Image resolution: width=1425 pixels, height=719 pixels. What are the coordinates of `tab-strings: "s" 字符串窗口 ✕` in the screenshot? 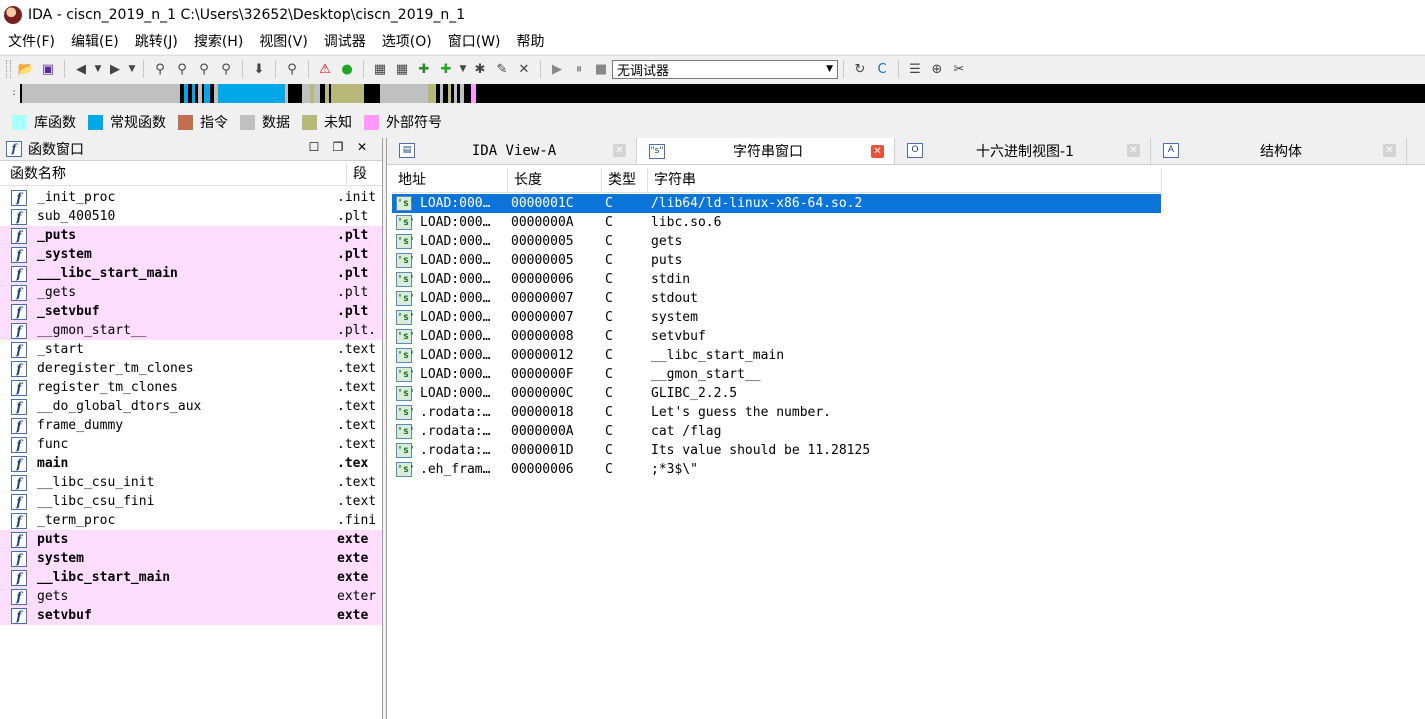 It's located at (766, 151).